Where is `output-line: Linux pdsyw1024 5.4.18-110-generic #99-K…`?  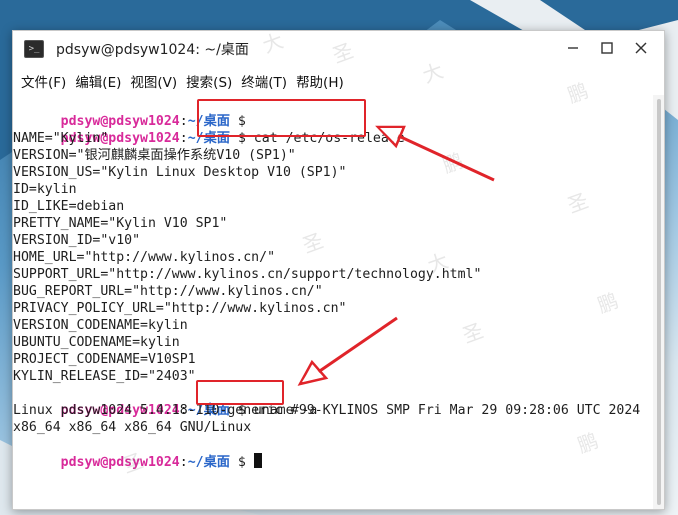
output-line: Linux pdsyw1024 5.4.18-110-generic #99-K… is located at coordinates (327, 410).